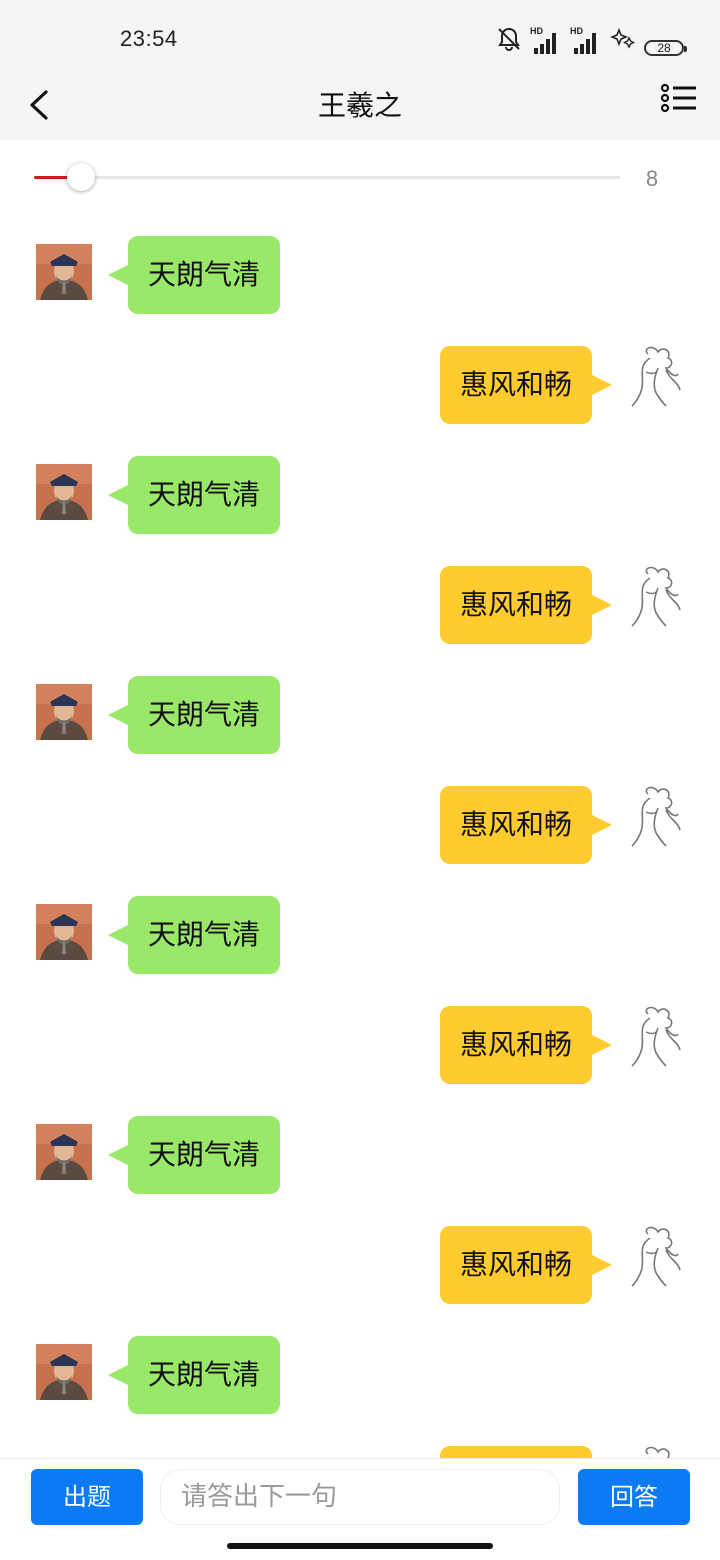 Image resolution: width=720 pixels, height=1560 pixels. Describe the element at coordinates (360, 1546) in the screenshot. I see `home-indicator` at that location.